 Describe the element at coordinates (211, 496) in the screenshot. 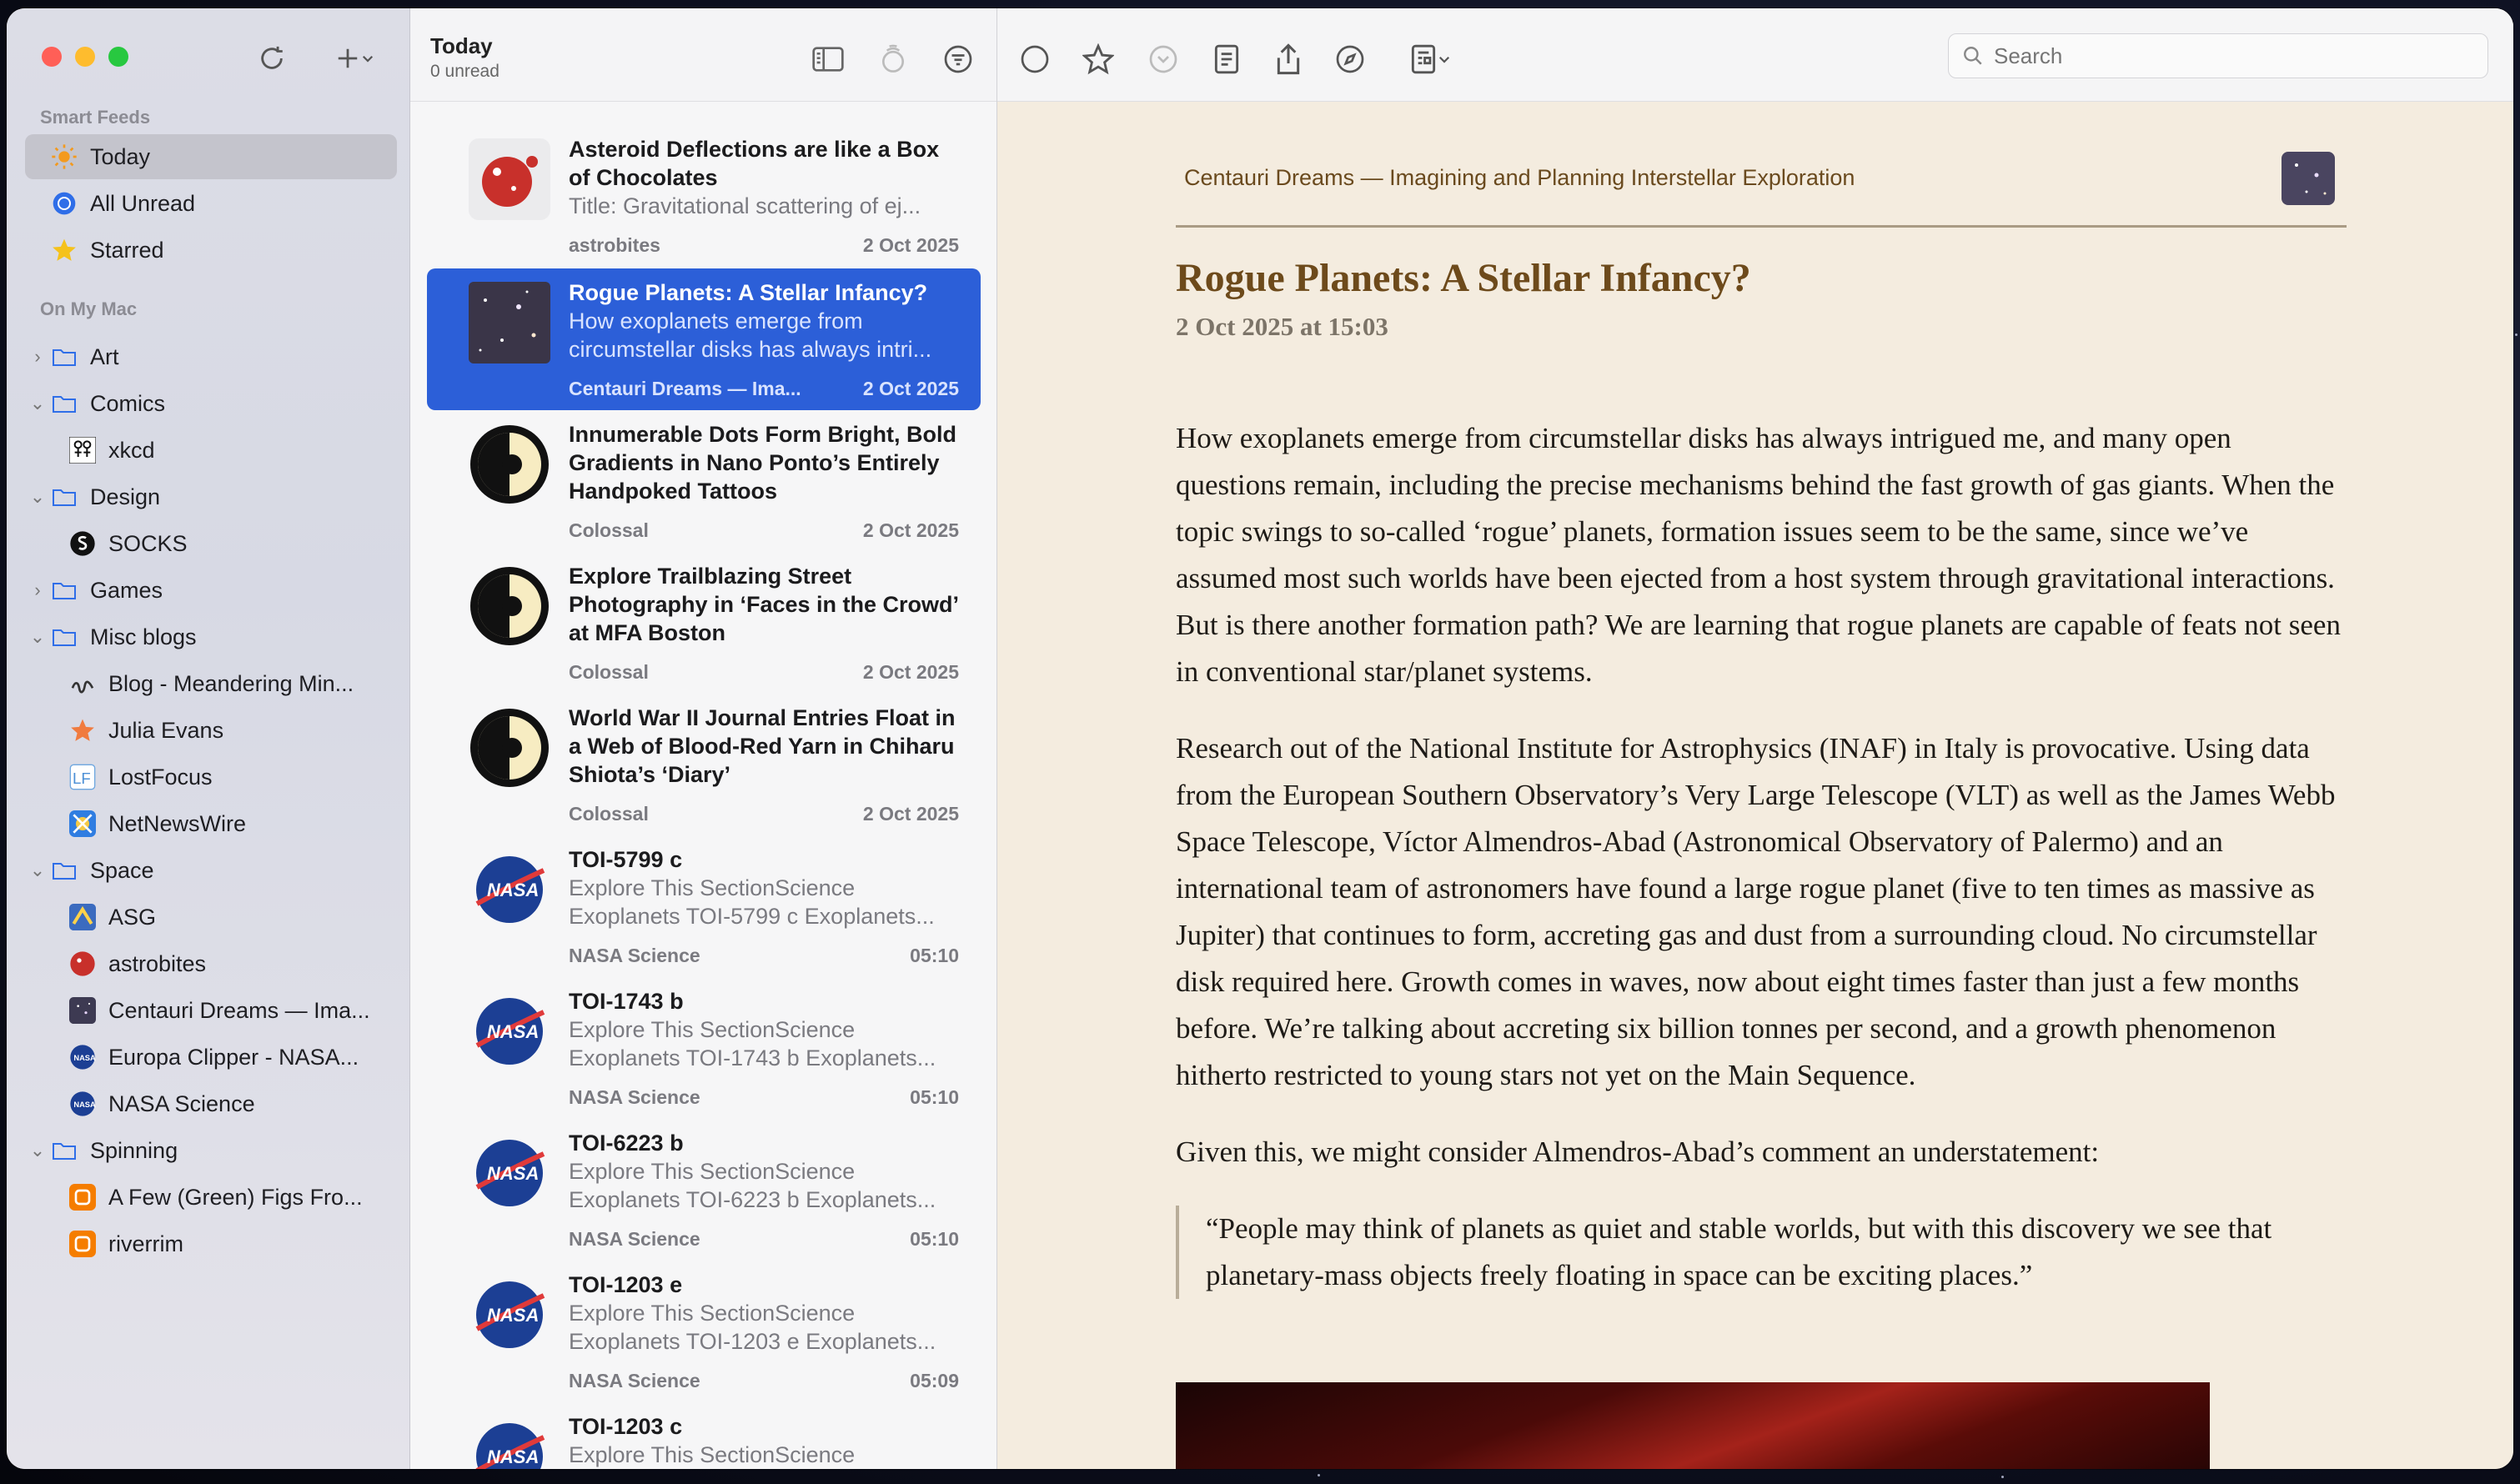

I see `sidebar-folder-design: ⌄ Design` at that location.